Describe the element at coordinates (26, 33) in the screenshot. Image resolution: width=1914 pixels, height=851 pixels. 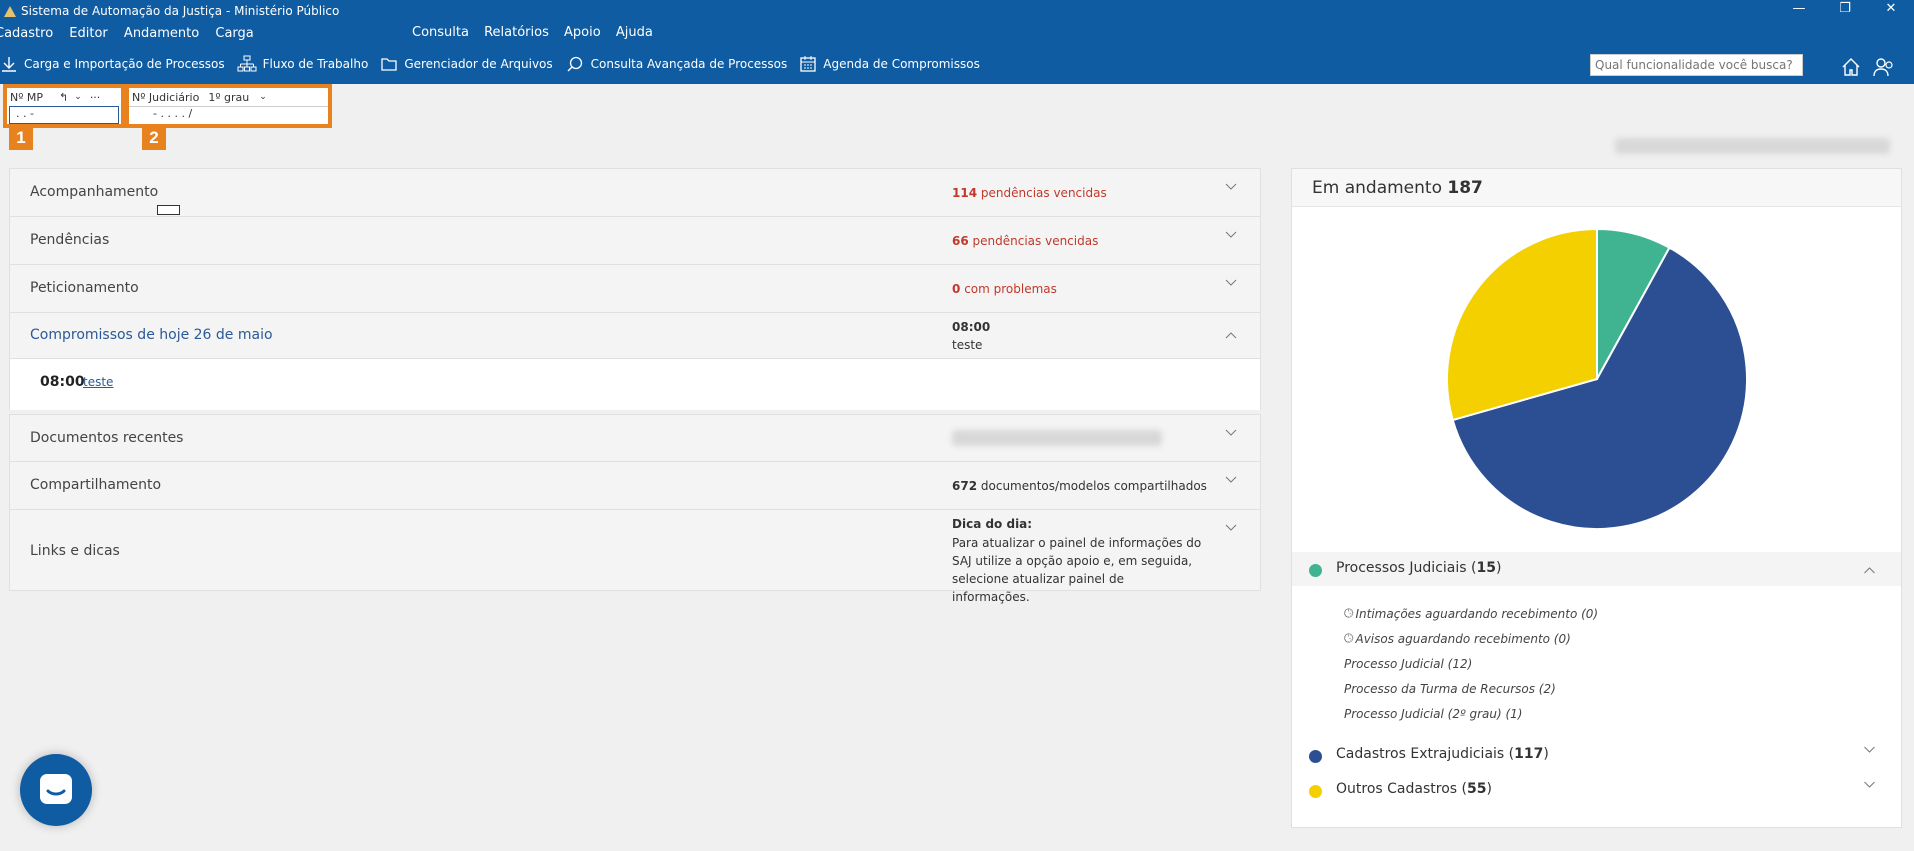
I see `menu-cadastro: Cadastro` at that location.